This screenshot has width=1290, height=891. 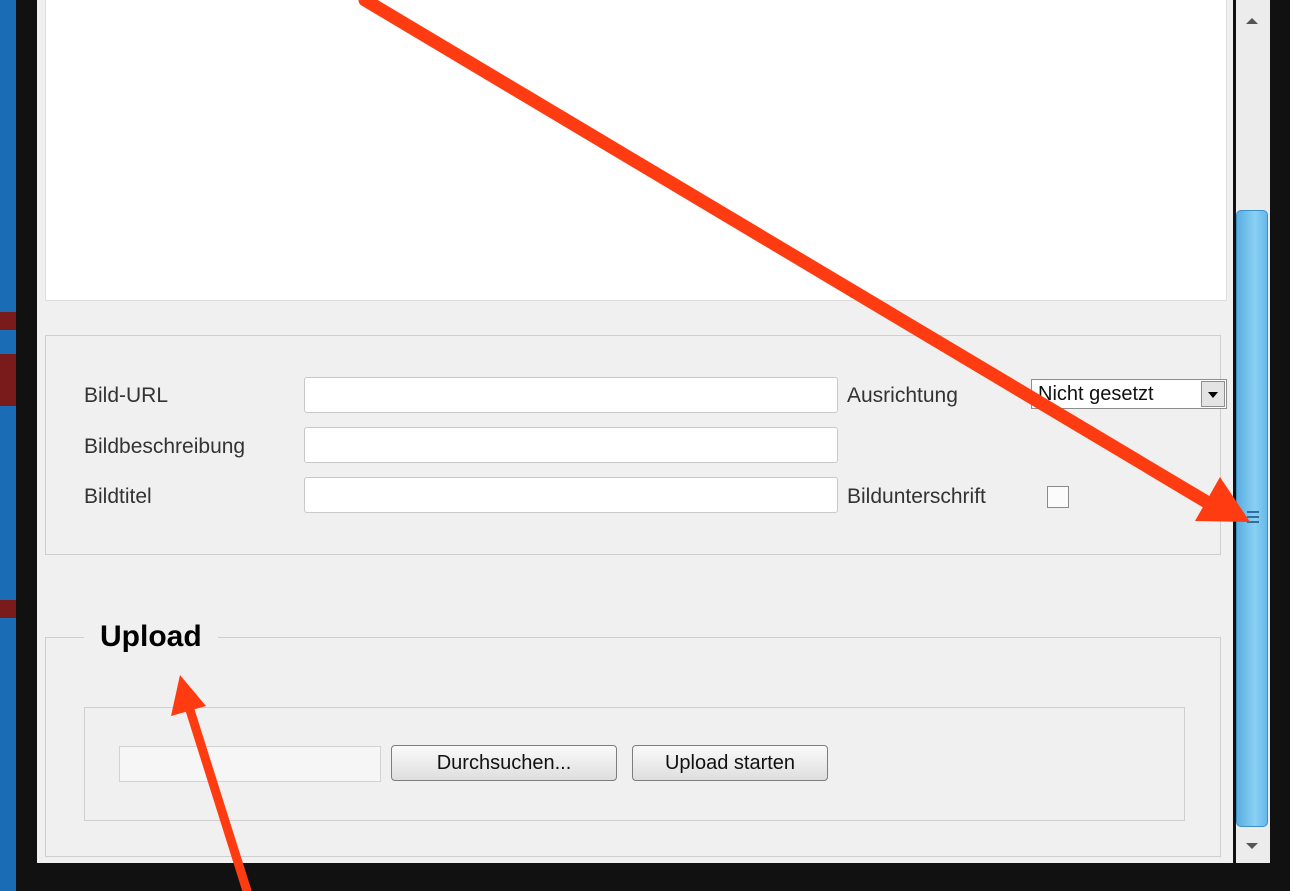 I want to click on image-title-label: Bildtitel, so click(x=118, y=496).